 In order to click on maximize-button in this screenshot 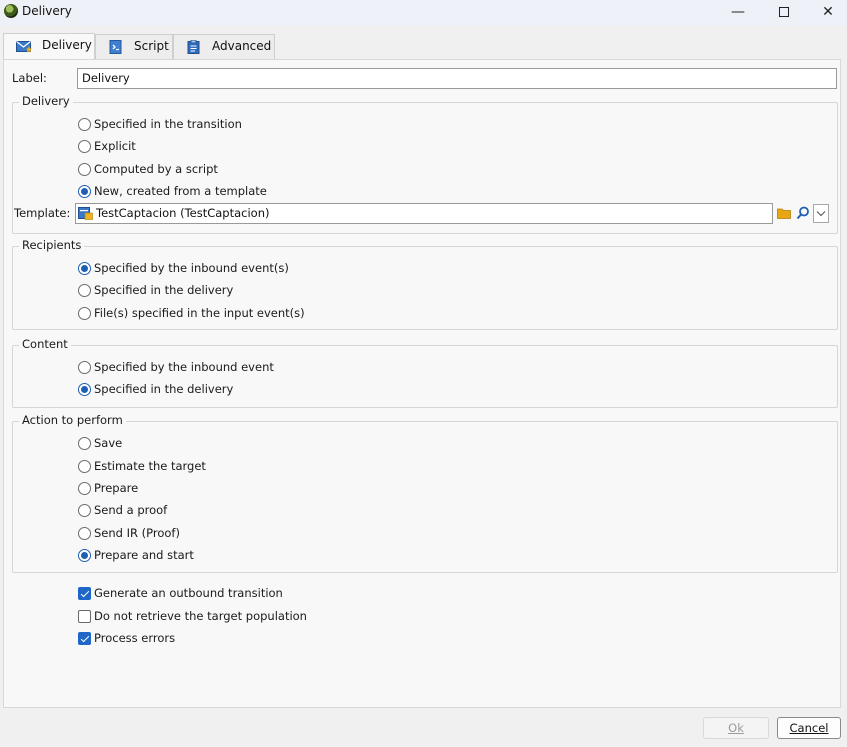, I will do `click(784, 12)`.